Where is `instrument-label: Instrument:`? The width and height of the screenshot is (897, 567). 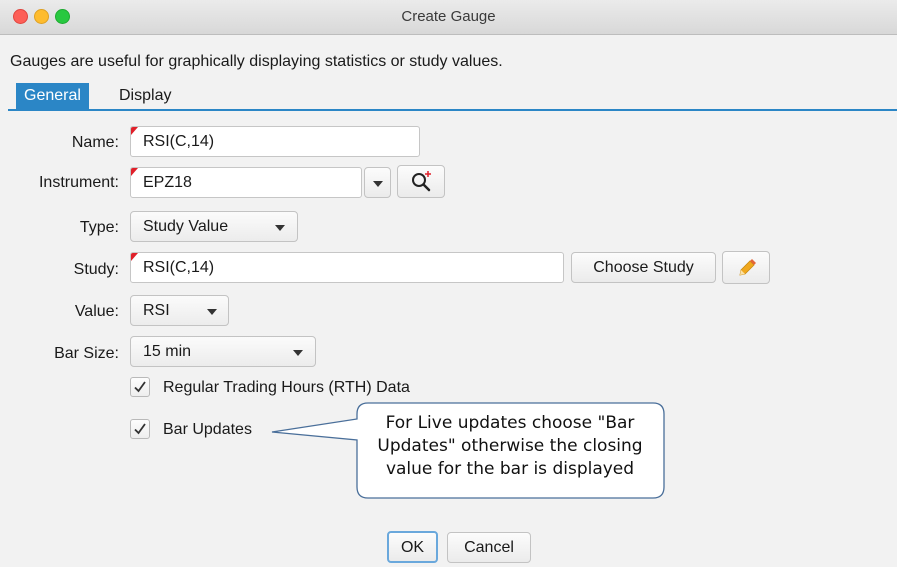
instrument-label: Instrument: is located at coordinates (78, 182).